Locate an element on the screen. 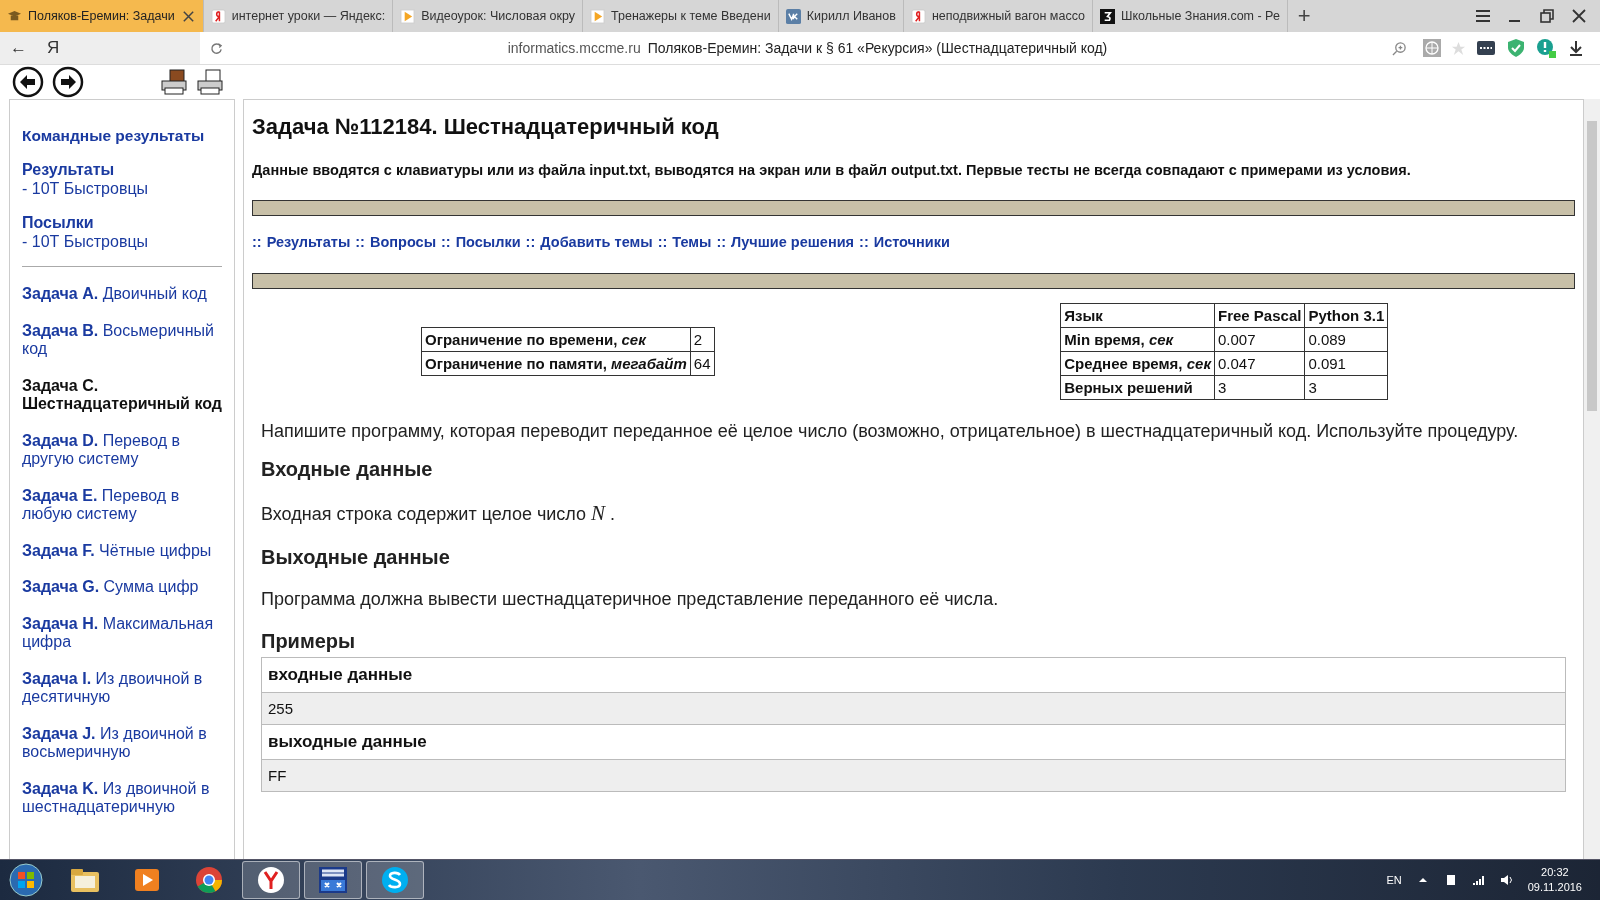 The image size is (1600, 900). problem-link: Задача K. Из двоичной в шестнадцатеричную is located at coordinates (122, 798).